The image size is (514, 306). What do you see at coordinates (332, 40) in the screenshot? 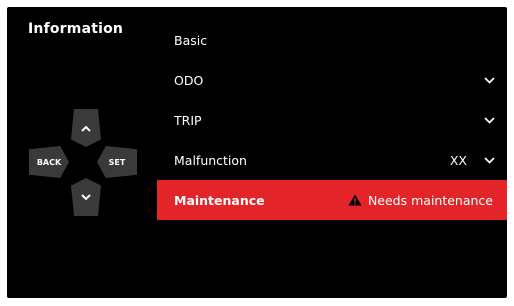
I see `menu-item-basic: Basic` at bounding box center [332, 40].